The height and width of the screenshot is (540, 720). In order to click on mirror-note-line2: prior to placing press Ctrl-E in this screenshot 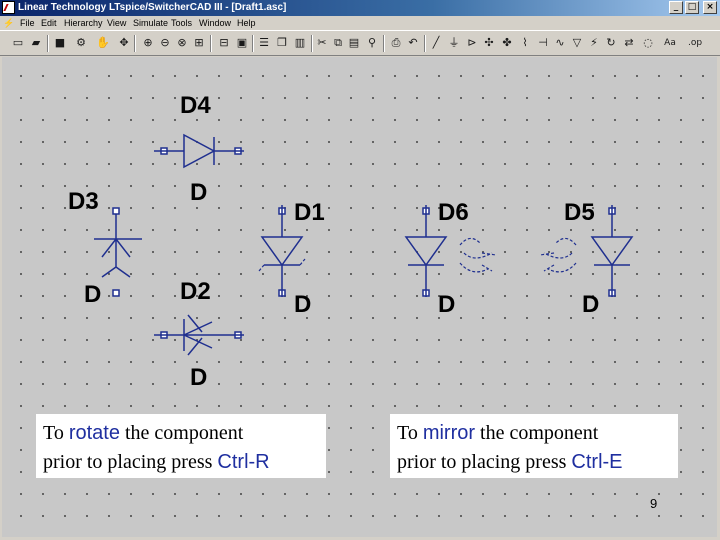, I will do `click(510, 462)`.